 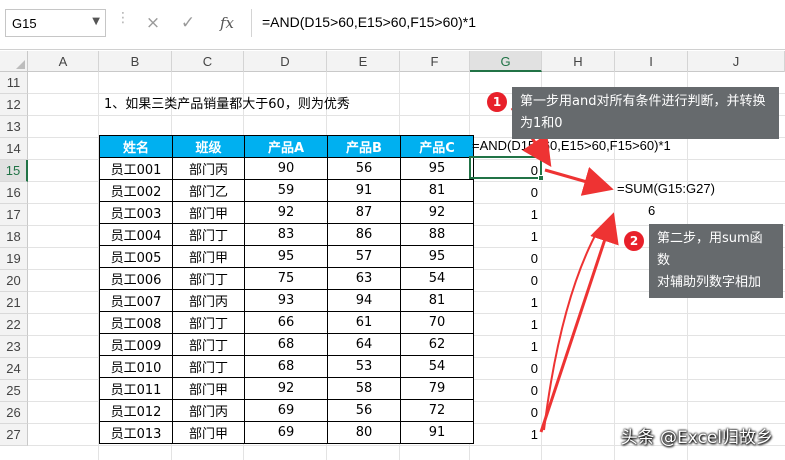 I want to click on table-cell: 53, so click(x=364, y=366).